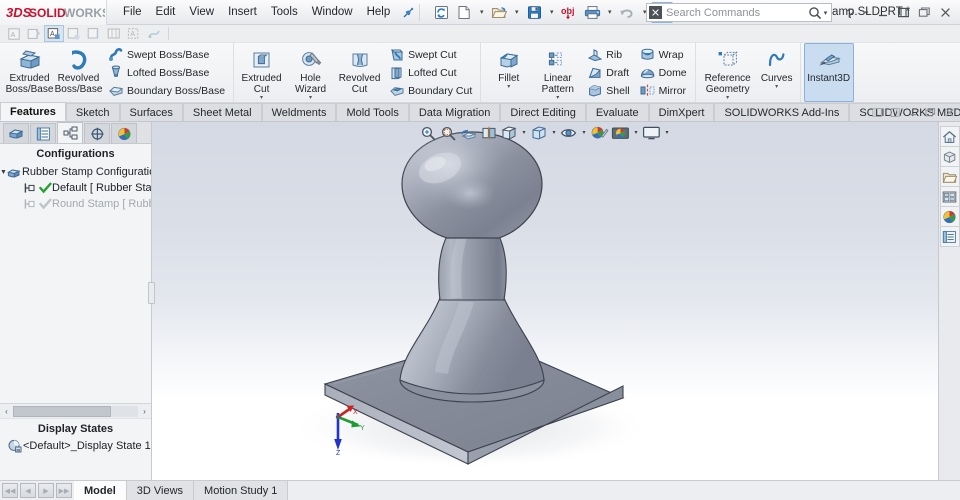 The image size is (960, 500). What do you see at coordinates (6, 411) in the screenshot?
I see `scroll-left-arrow-icon: ‹` at bounding box center [6, 411].